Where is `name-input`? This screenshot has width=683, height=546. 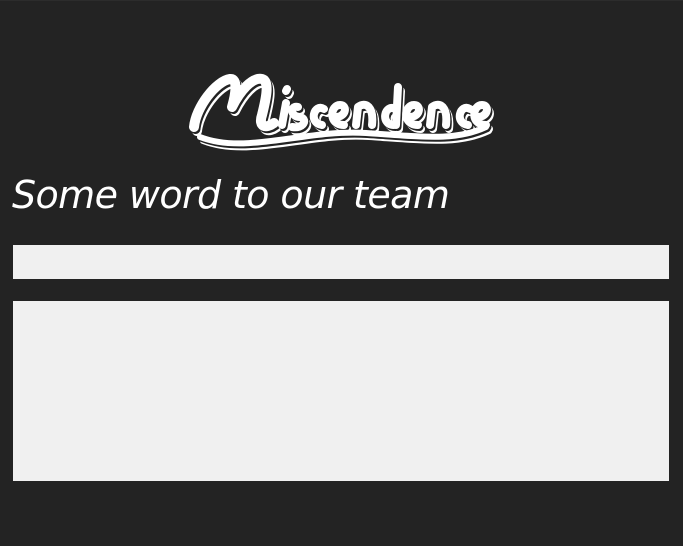
name-input is located at coordinates (341, 262).